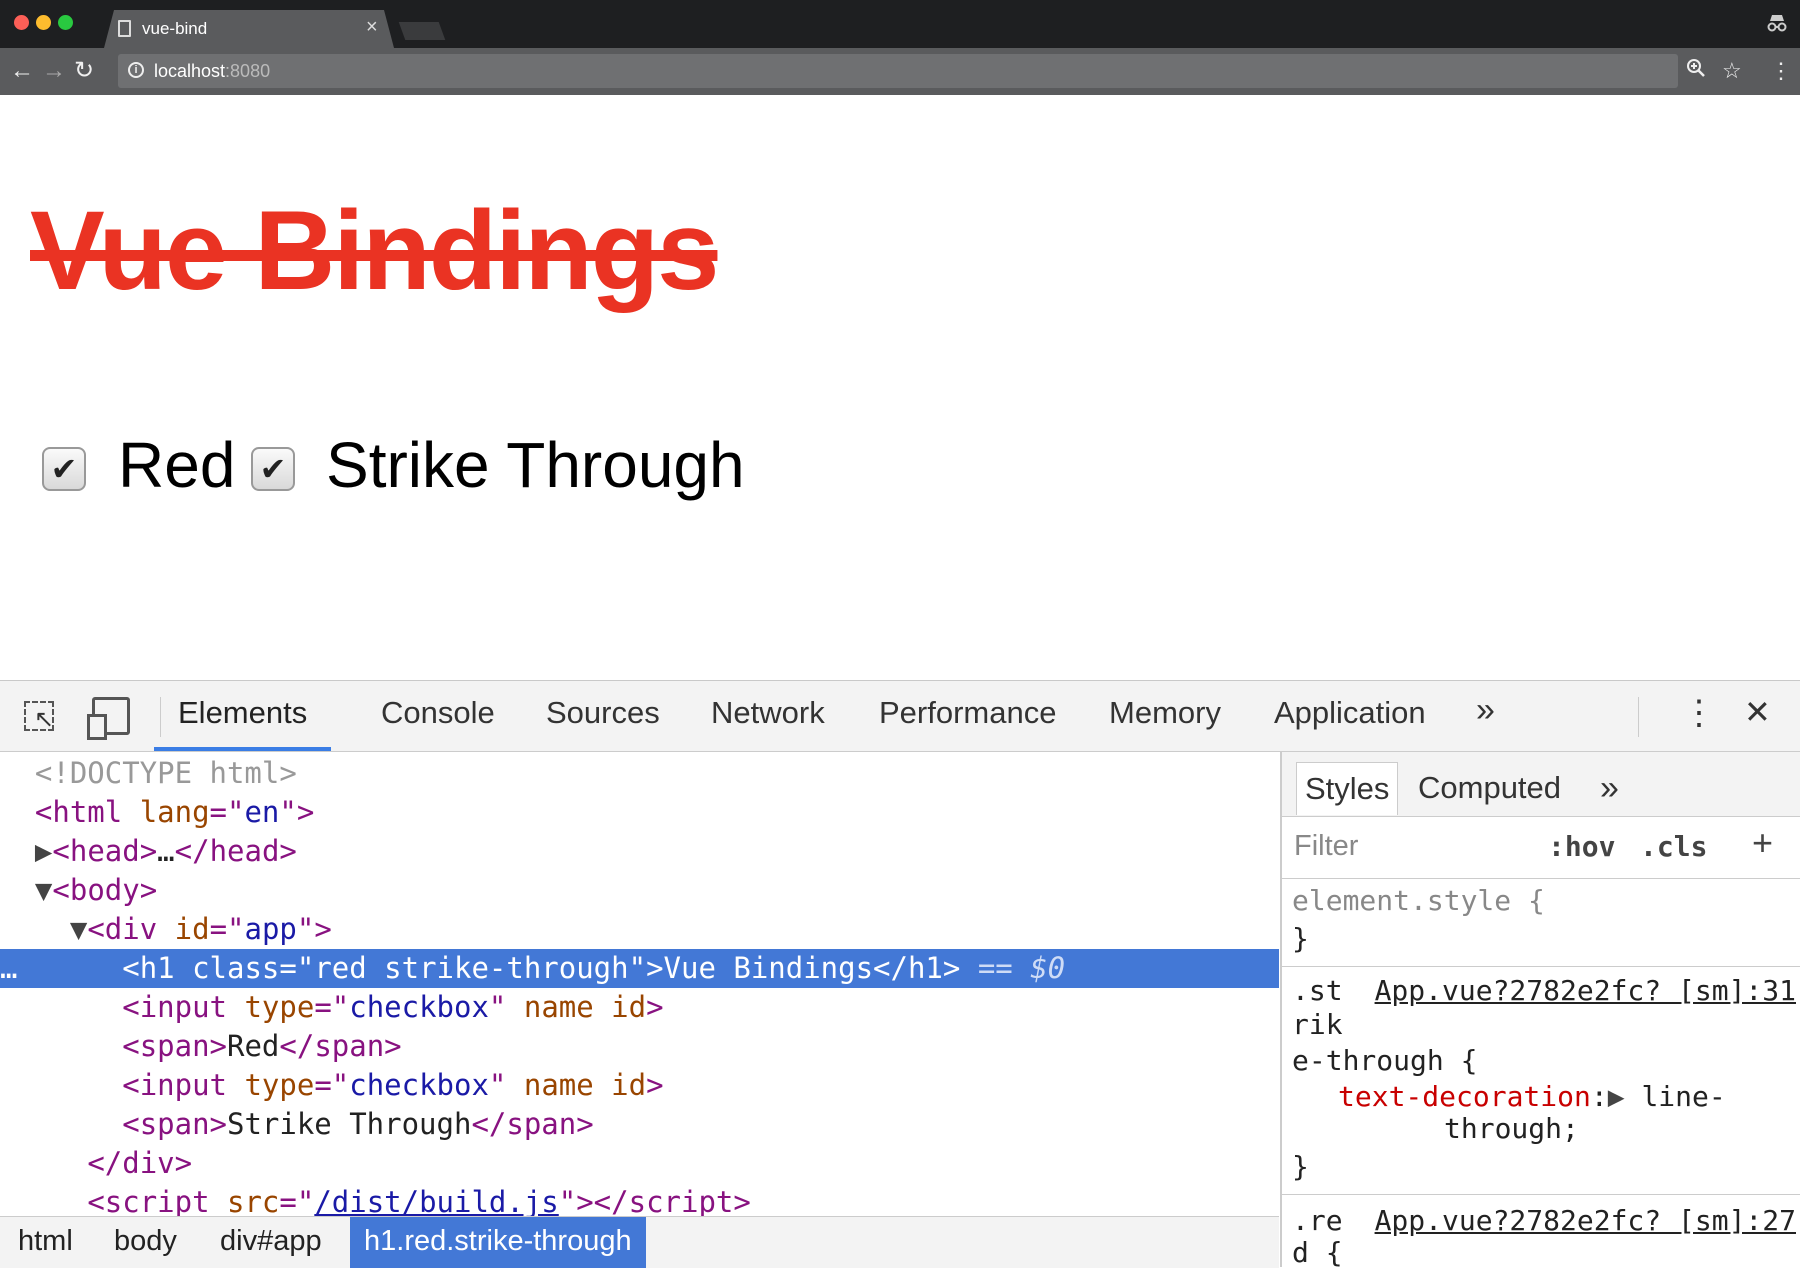  I want to click on tab-performance: Performance, so click(967, 723).